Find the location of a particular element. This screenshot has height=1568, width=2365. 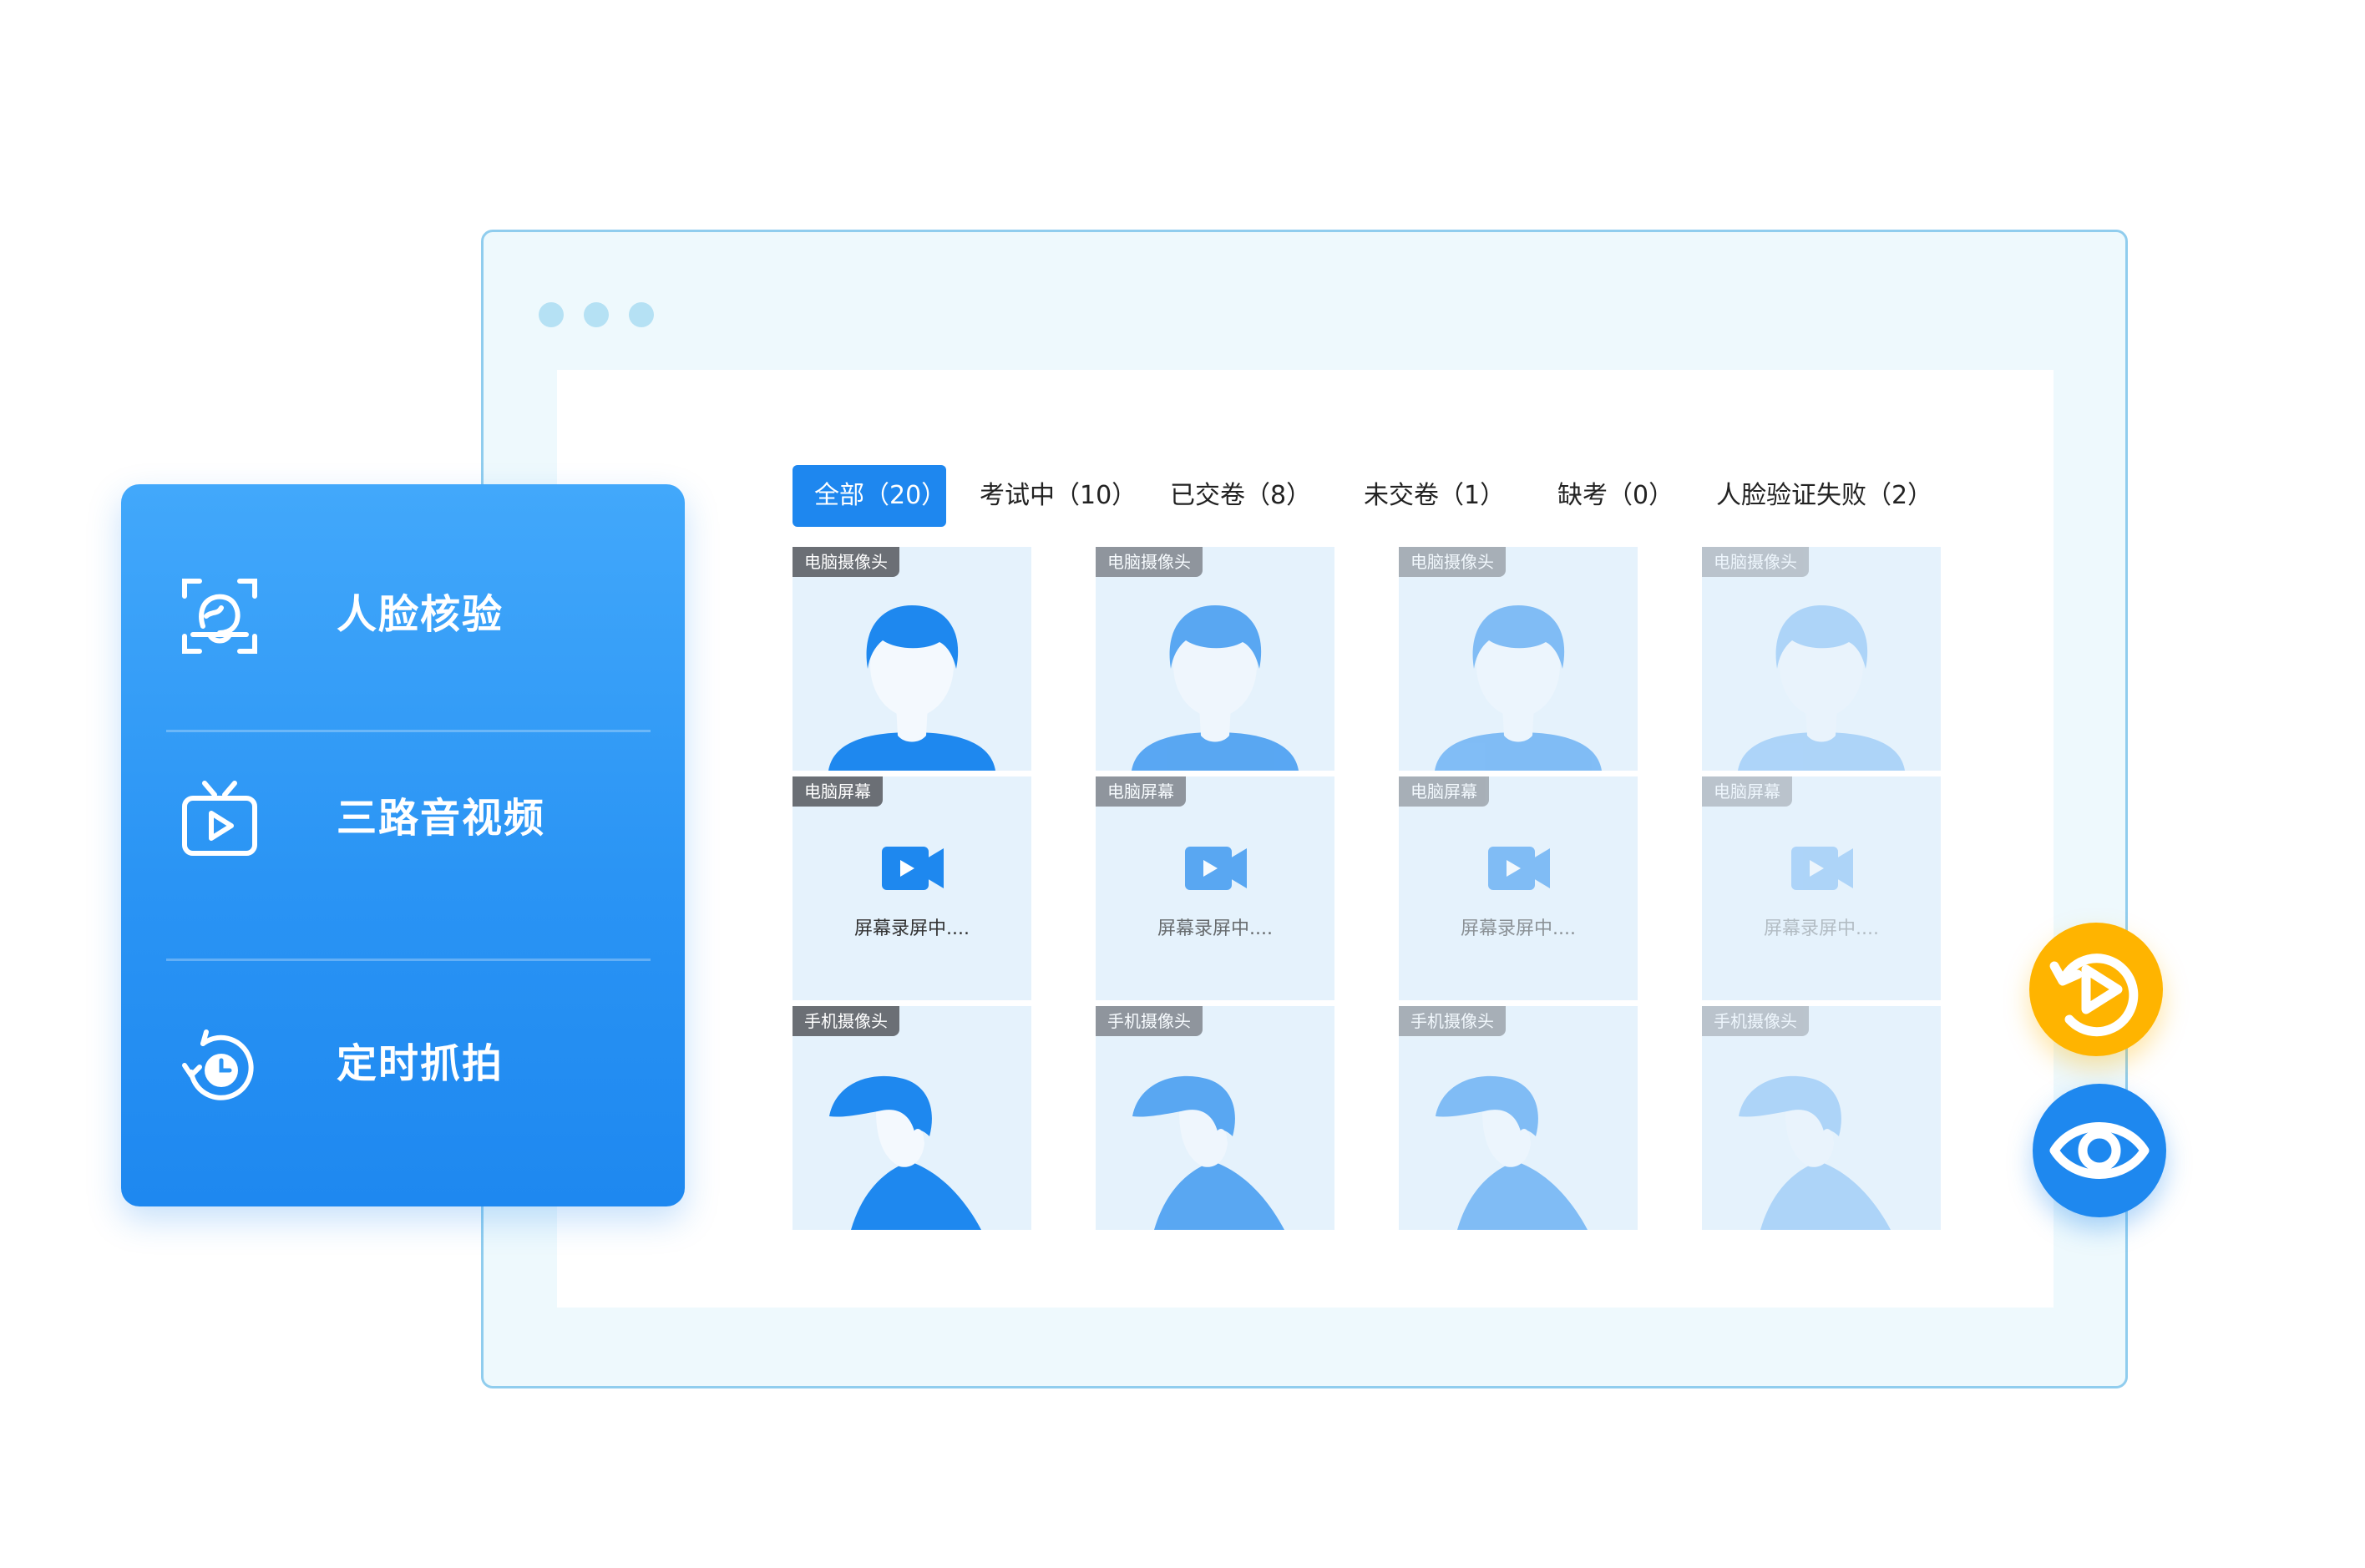

tab-not-submitted: 未交卷（1） is located at coordinates (1434, 496).